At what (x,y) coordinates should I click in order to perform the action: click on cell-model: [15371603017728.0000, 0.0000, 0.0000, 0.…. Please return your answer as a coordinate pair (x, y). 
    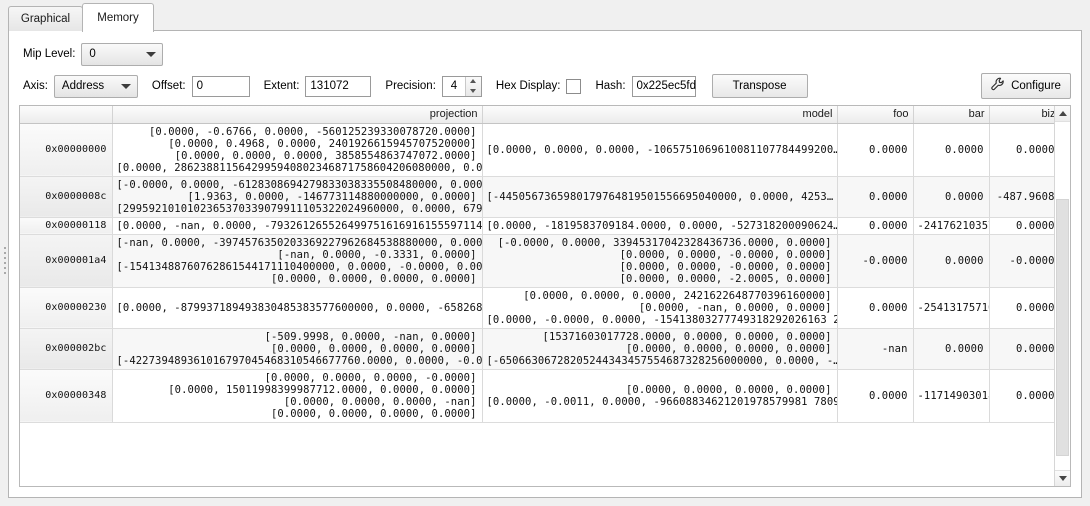
    Looking at the image, I should click on (660, 349).